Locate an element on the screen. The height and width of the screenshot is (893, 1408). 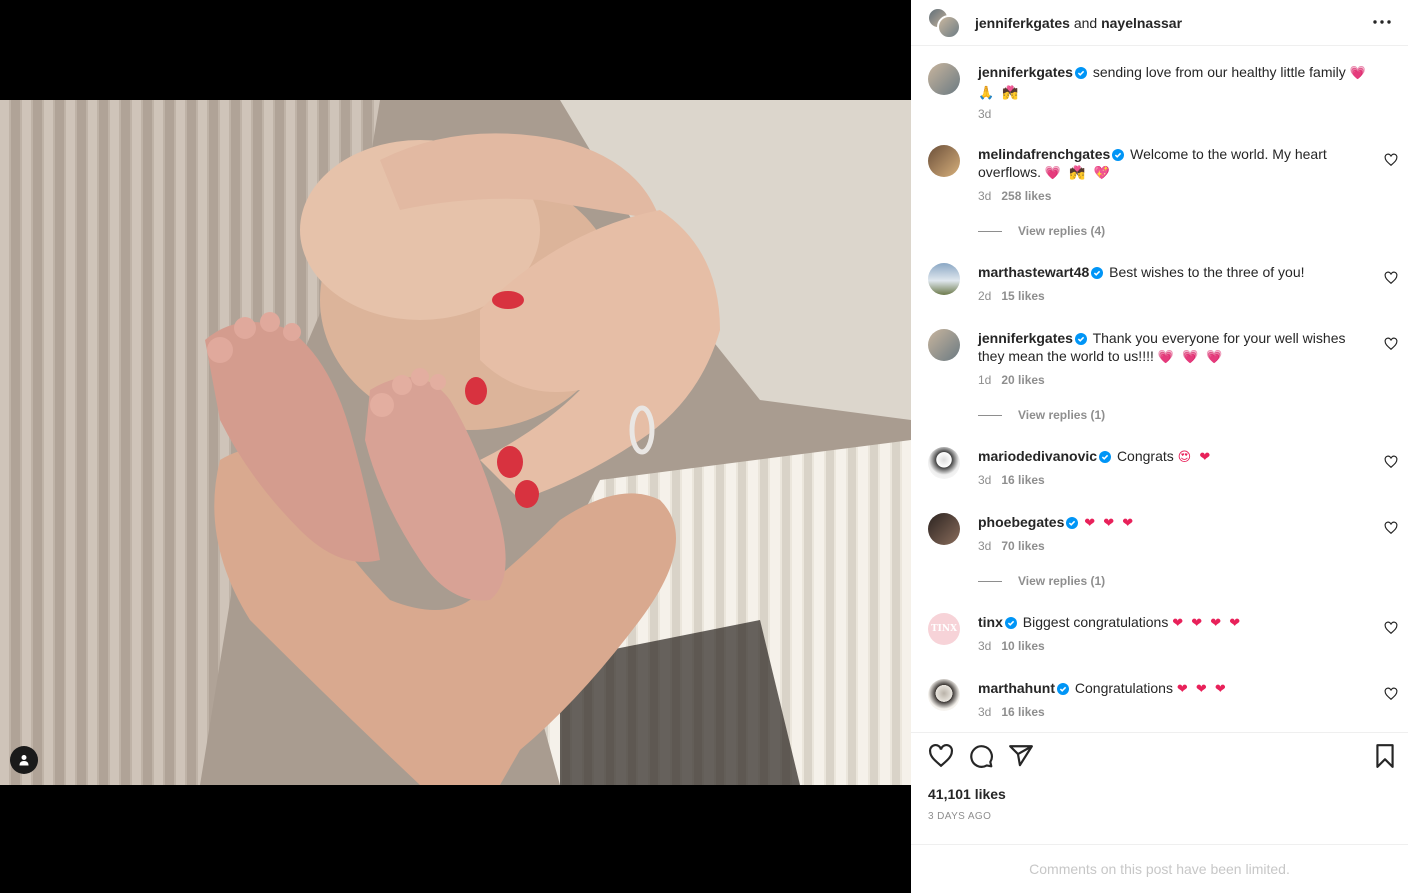
post-header: jenniferkgates and nayelnassar is located at coordinates (1159, 23).